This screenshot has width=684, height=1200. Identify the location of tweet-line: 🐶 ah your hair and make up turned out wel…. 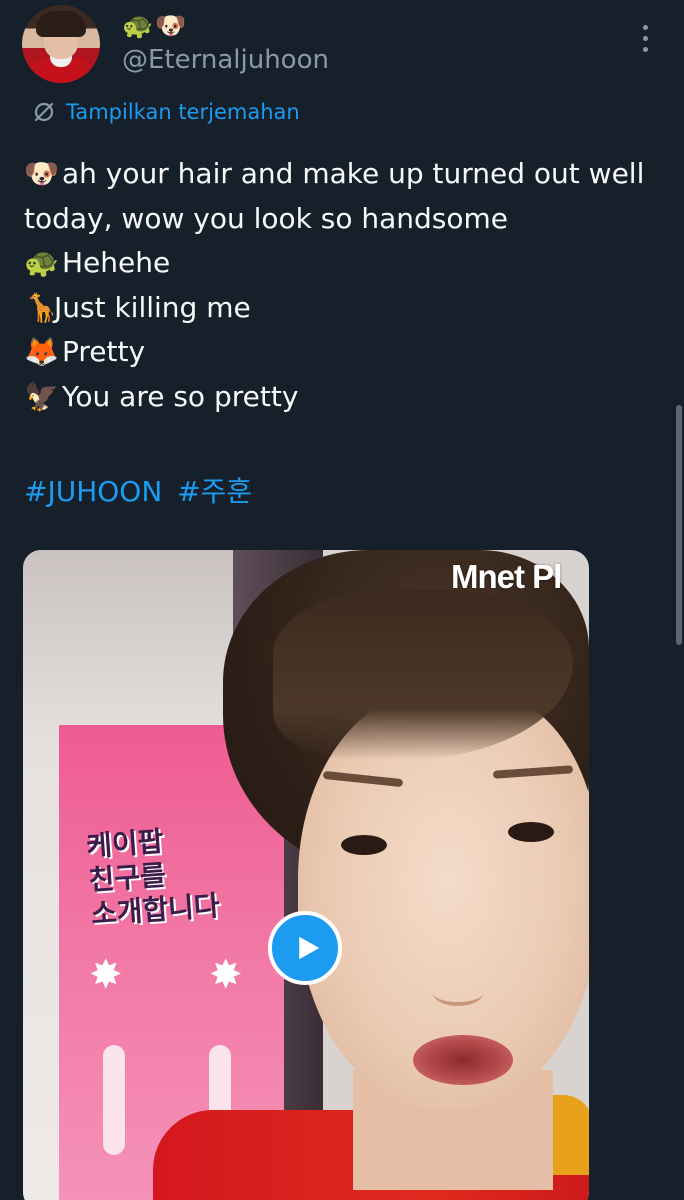
(344, 196).